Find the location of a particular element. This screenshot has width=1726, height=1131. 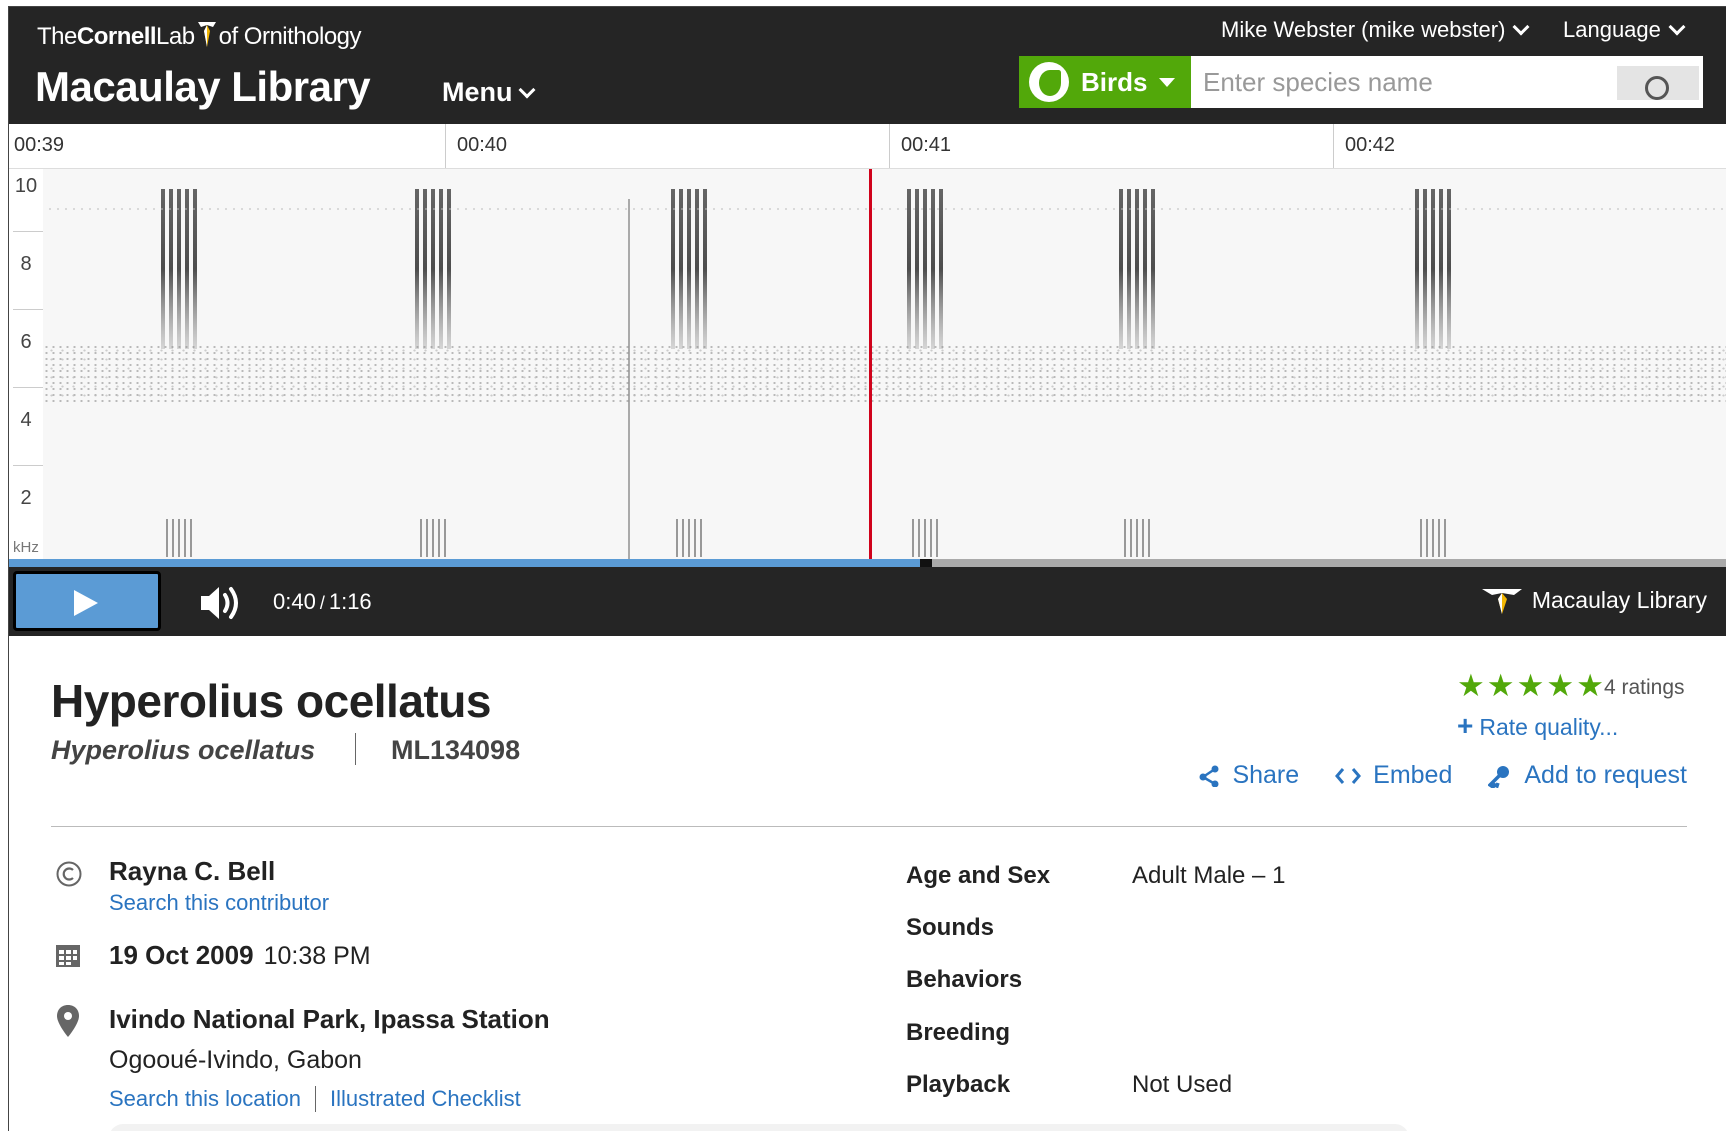

embed-button: Embed is located at coordinates (1393, 775).